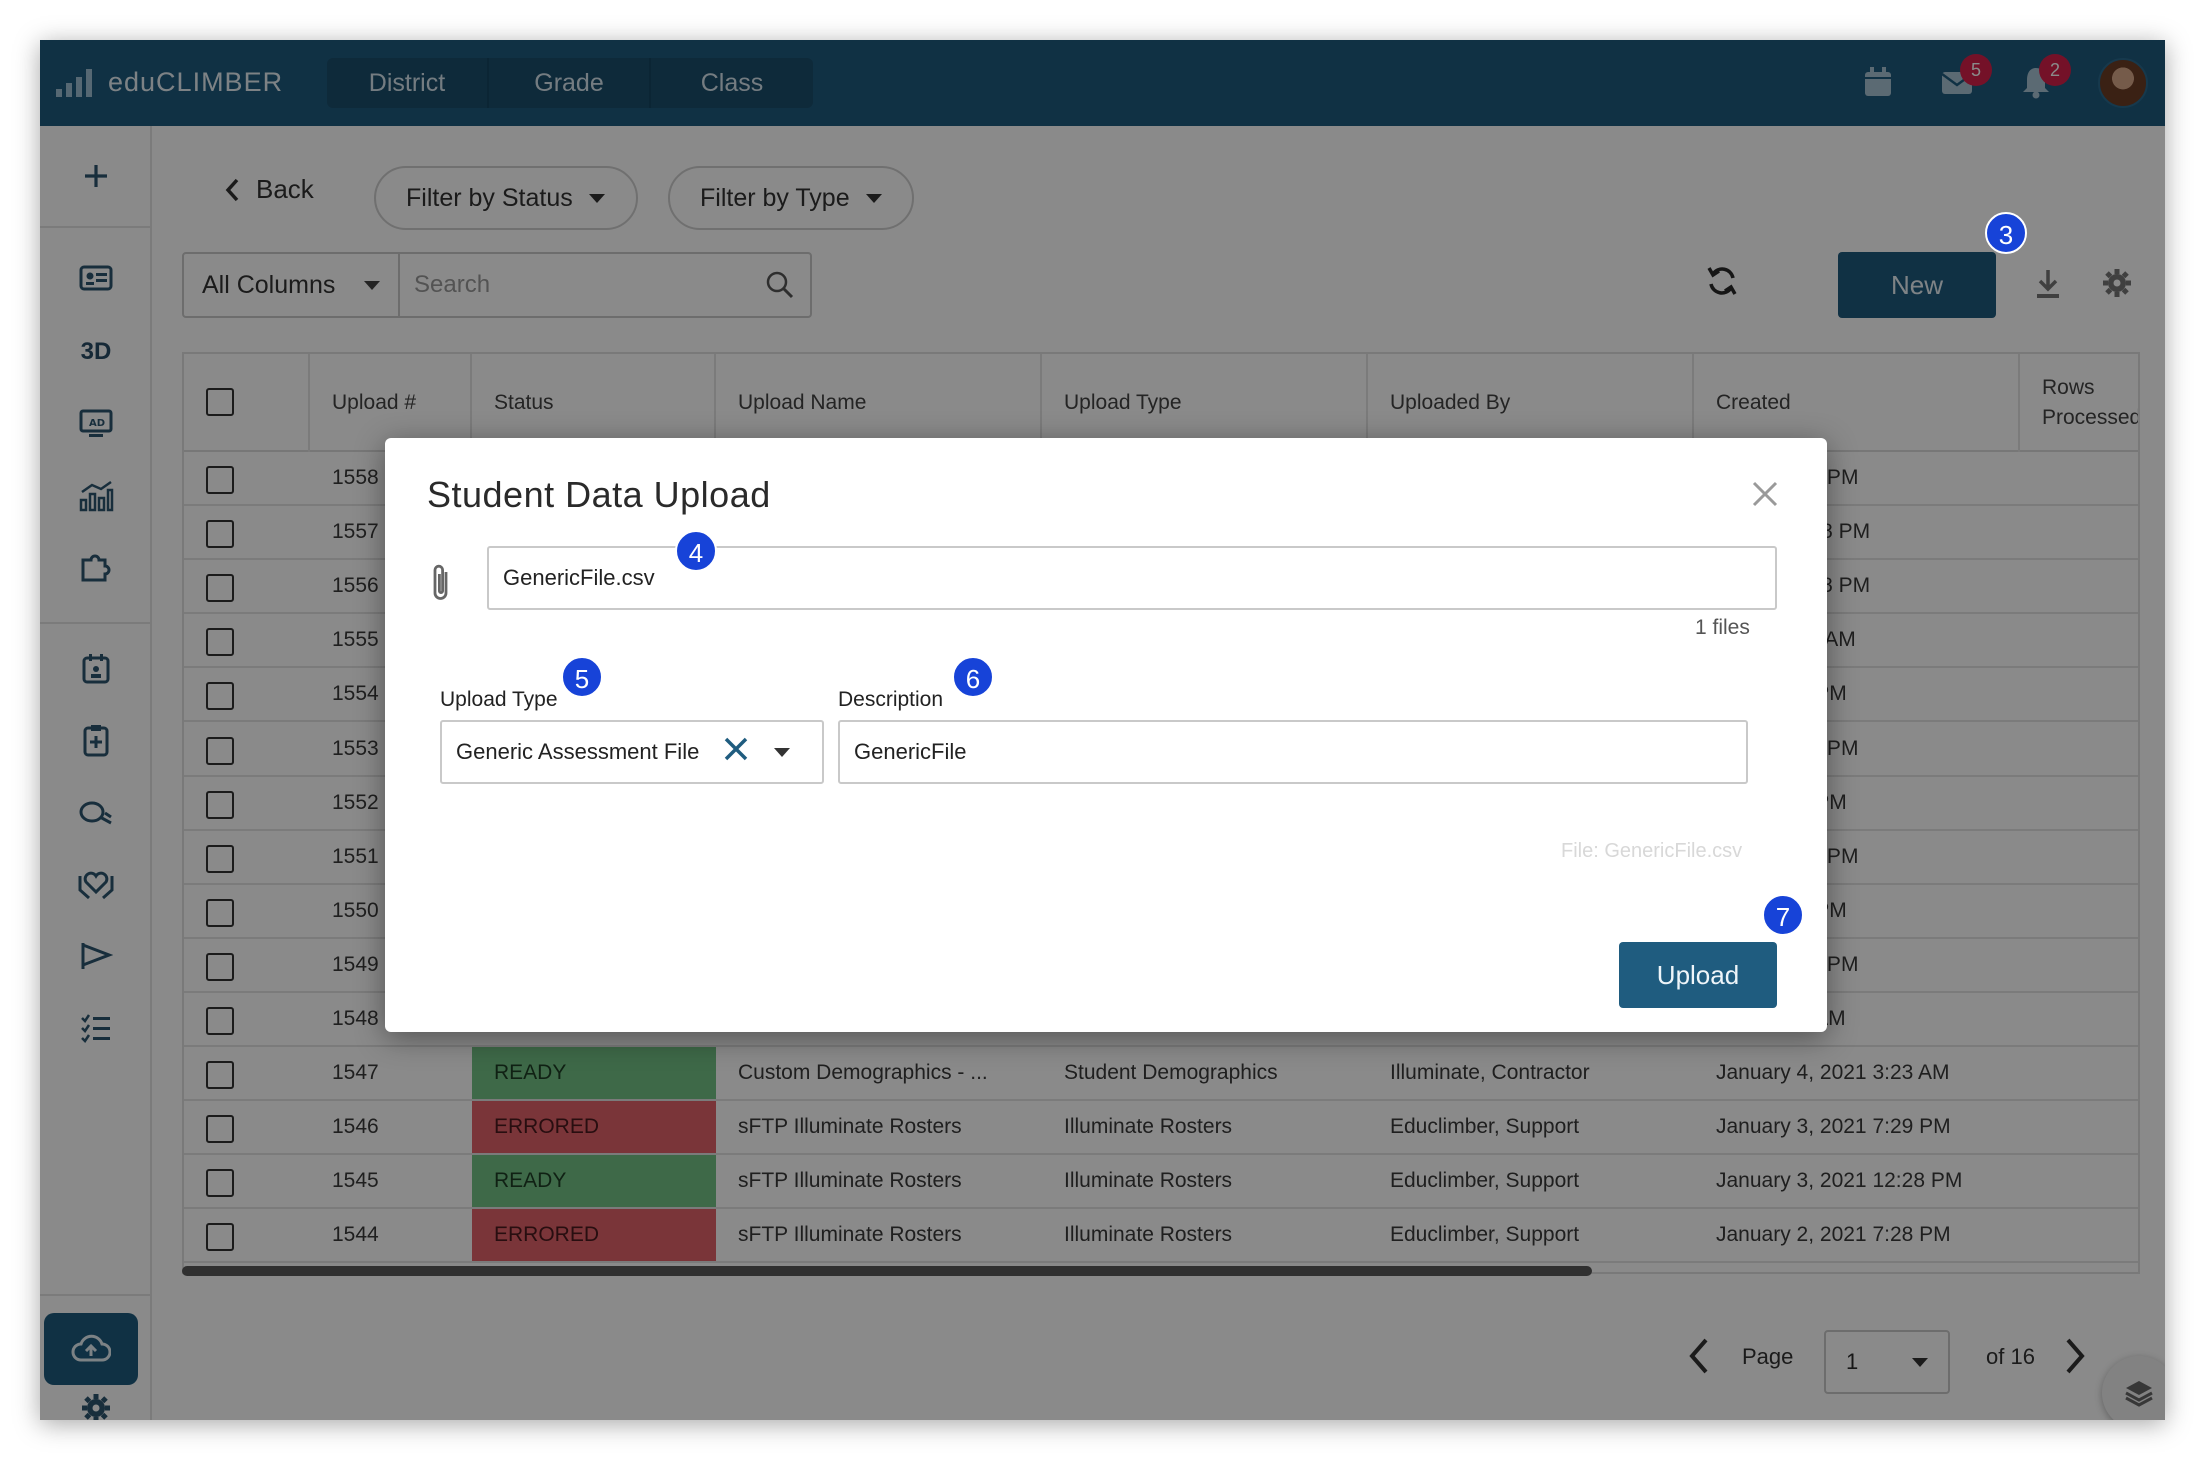 This screenshot has height=1460, width=2204. I want to click on clear-icon, so click(736, 752).